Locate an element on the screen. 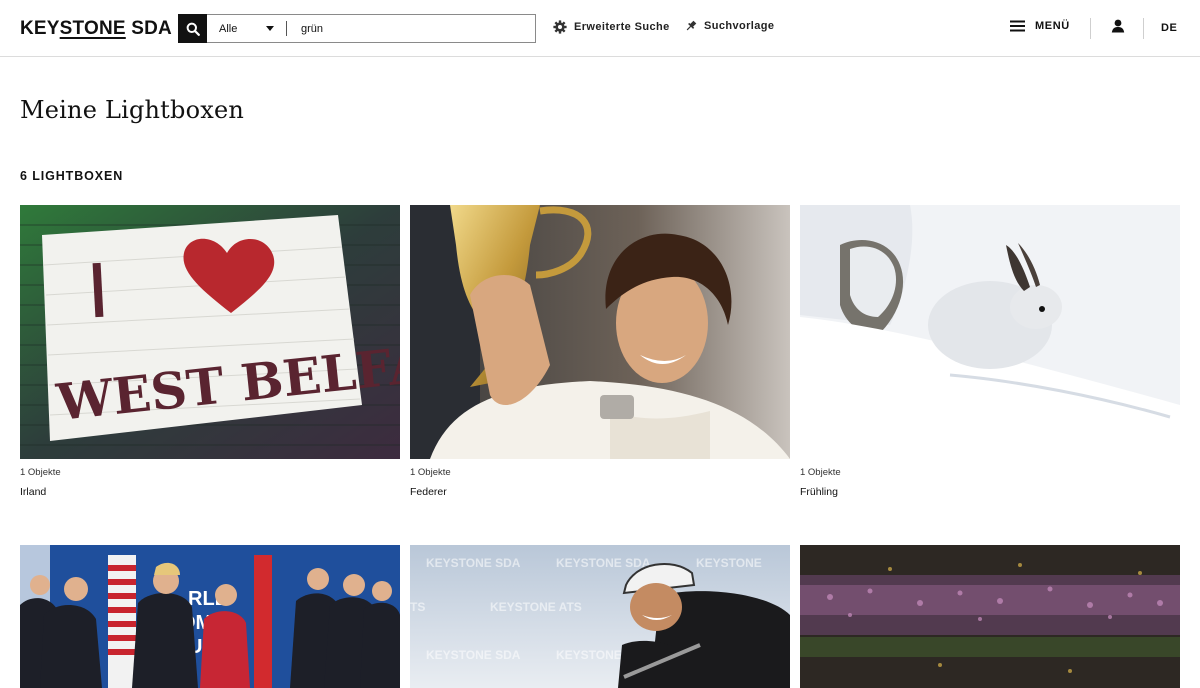 The height and width of the screenshot is (688, 1200). search-template-link: Suchvorlage is located at coordinates (729, 26).